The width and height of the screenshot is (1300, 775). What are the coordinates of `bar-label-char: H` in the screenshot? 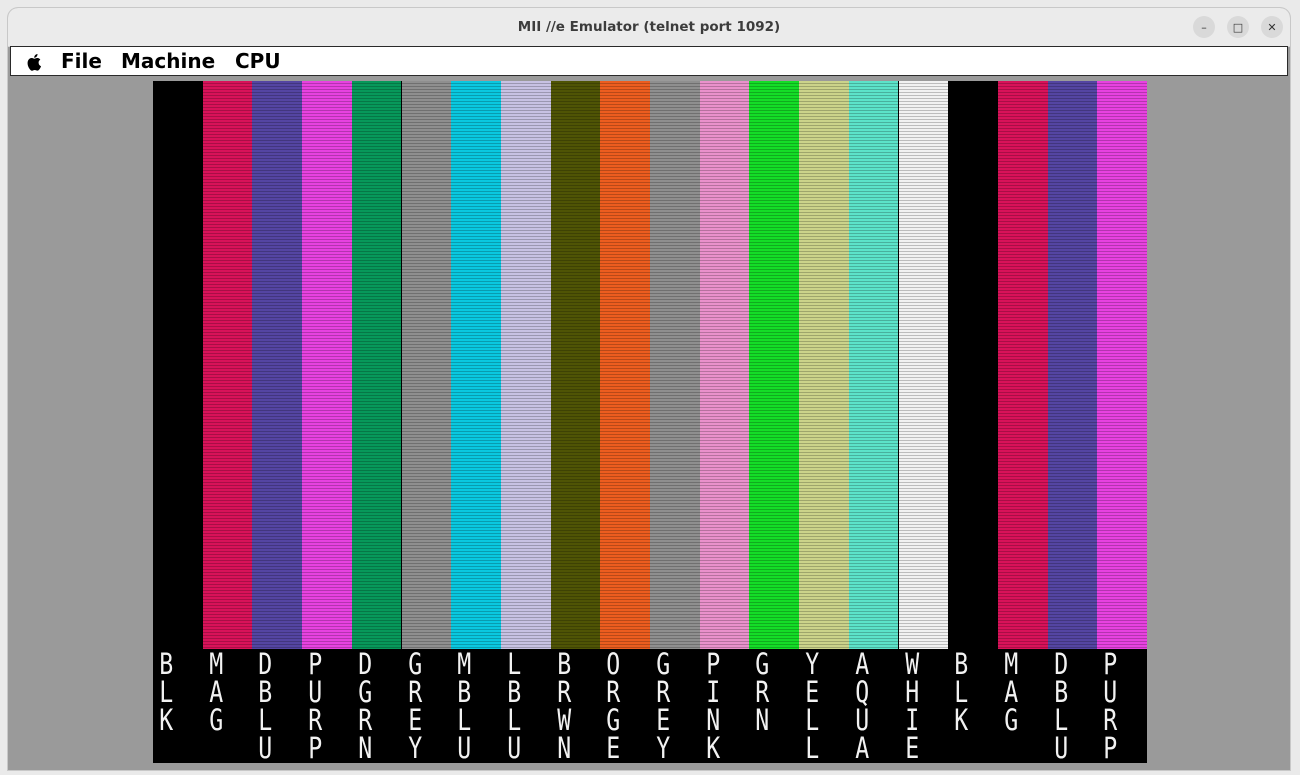 It's located at (911, 692).